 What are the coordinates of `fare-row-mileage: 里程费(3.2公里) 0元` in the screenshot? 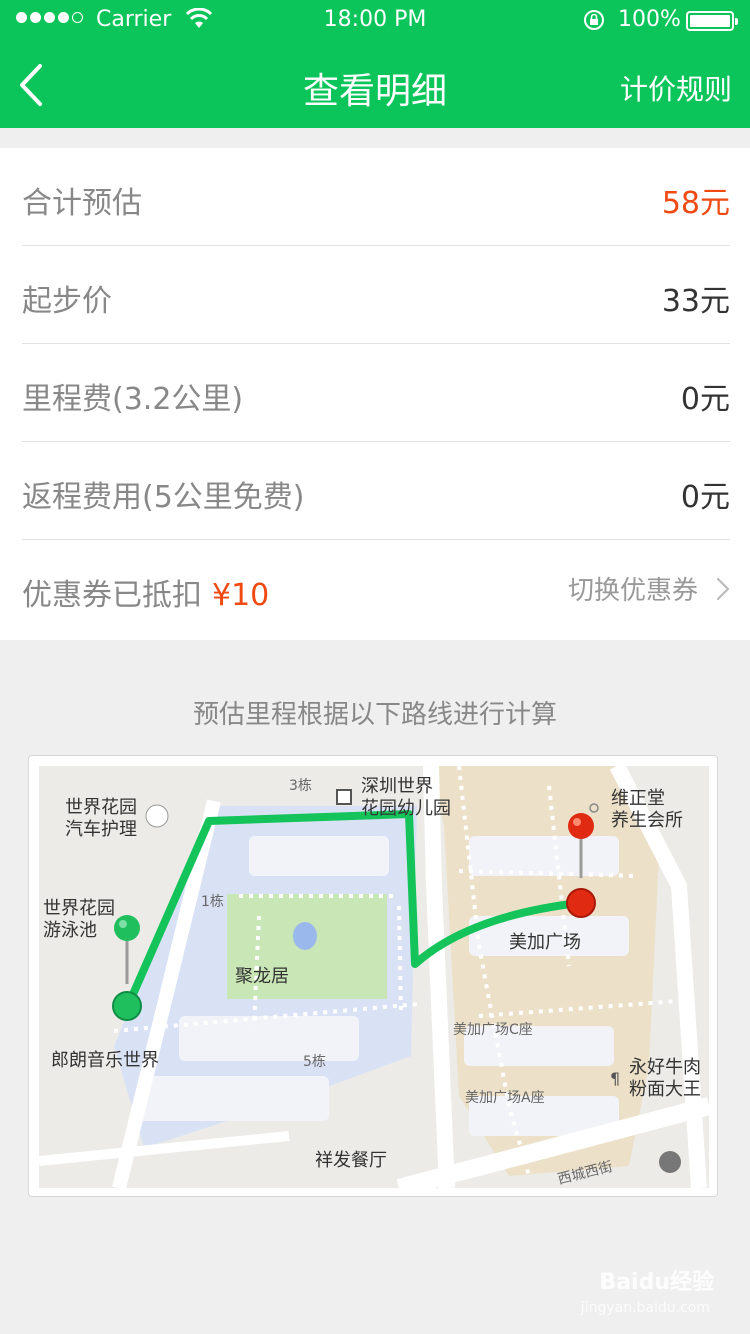 It's located at (376, 393).